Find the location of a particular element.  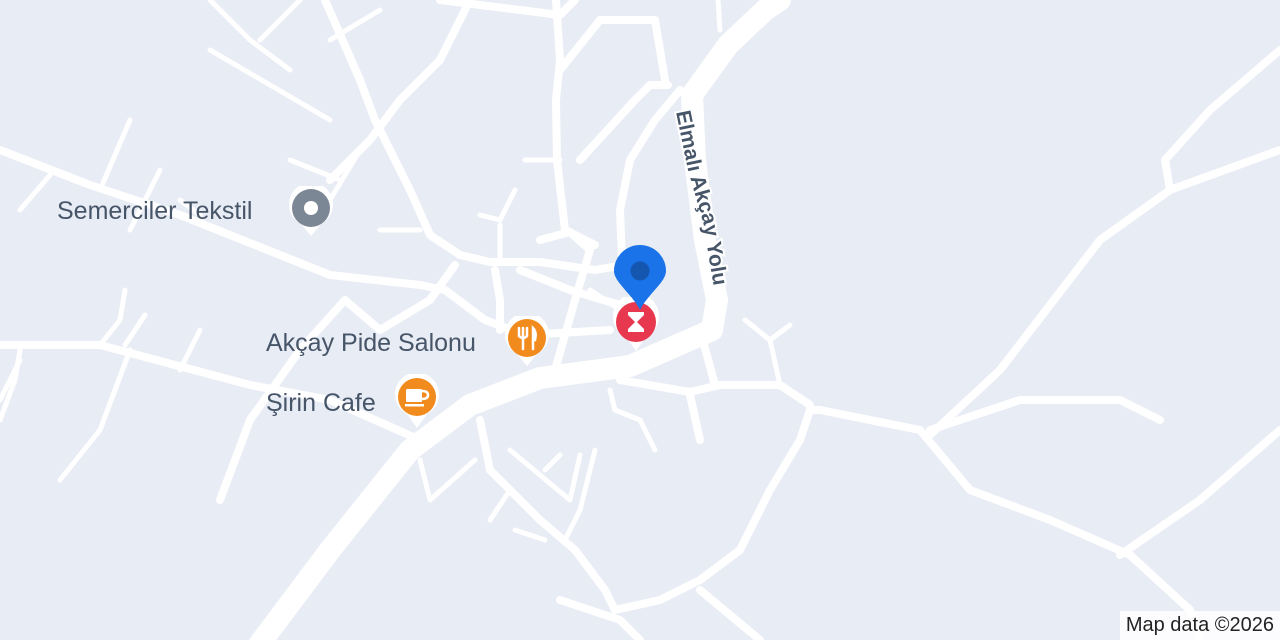

poi-label: Şirin Cafe is located at coordinates (321, 403).